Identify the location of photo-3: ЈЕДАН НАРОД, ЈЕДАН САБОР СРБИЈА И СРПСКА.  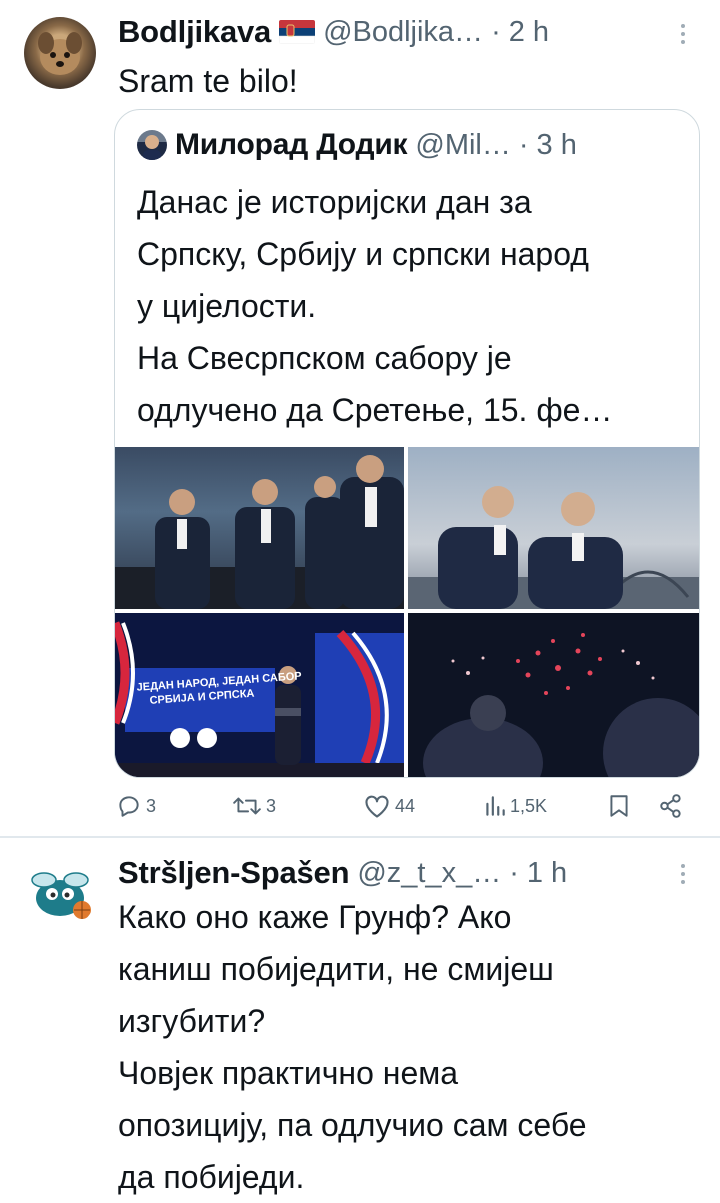
(259, 695).